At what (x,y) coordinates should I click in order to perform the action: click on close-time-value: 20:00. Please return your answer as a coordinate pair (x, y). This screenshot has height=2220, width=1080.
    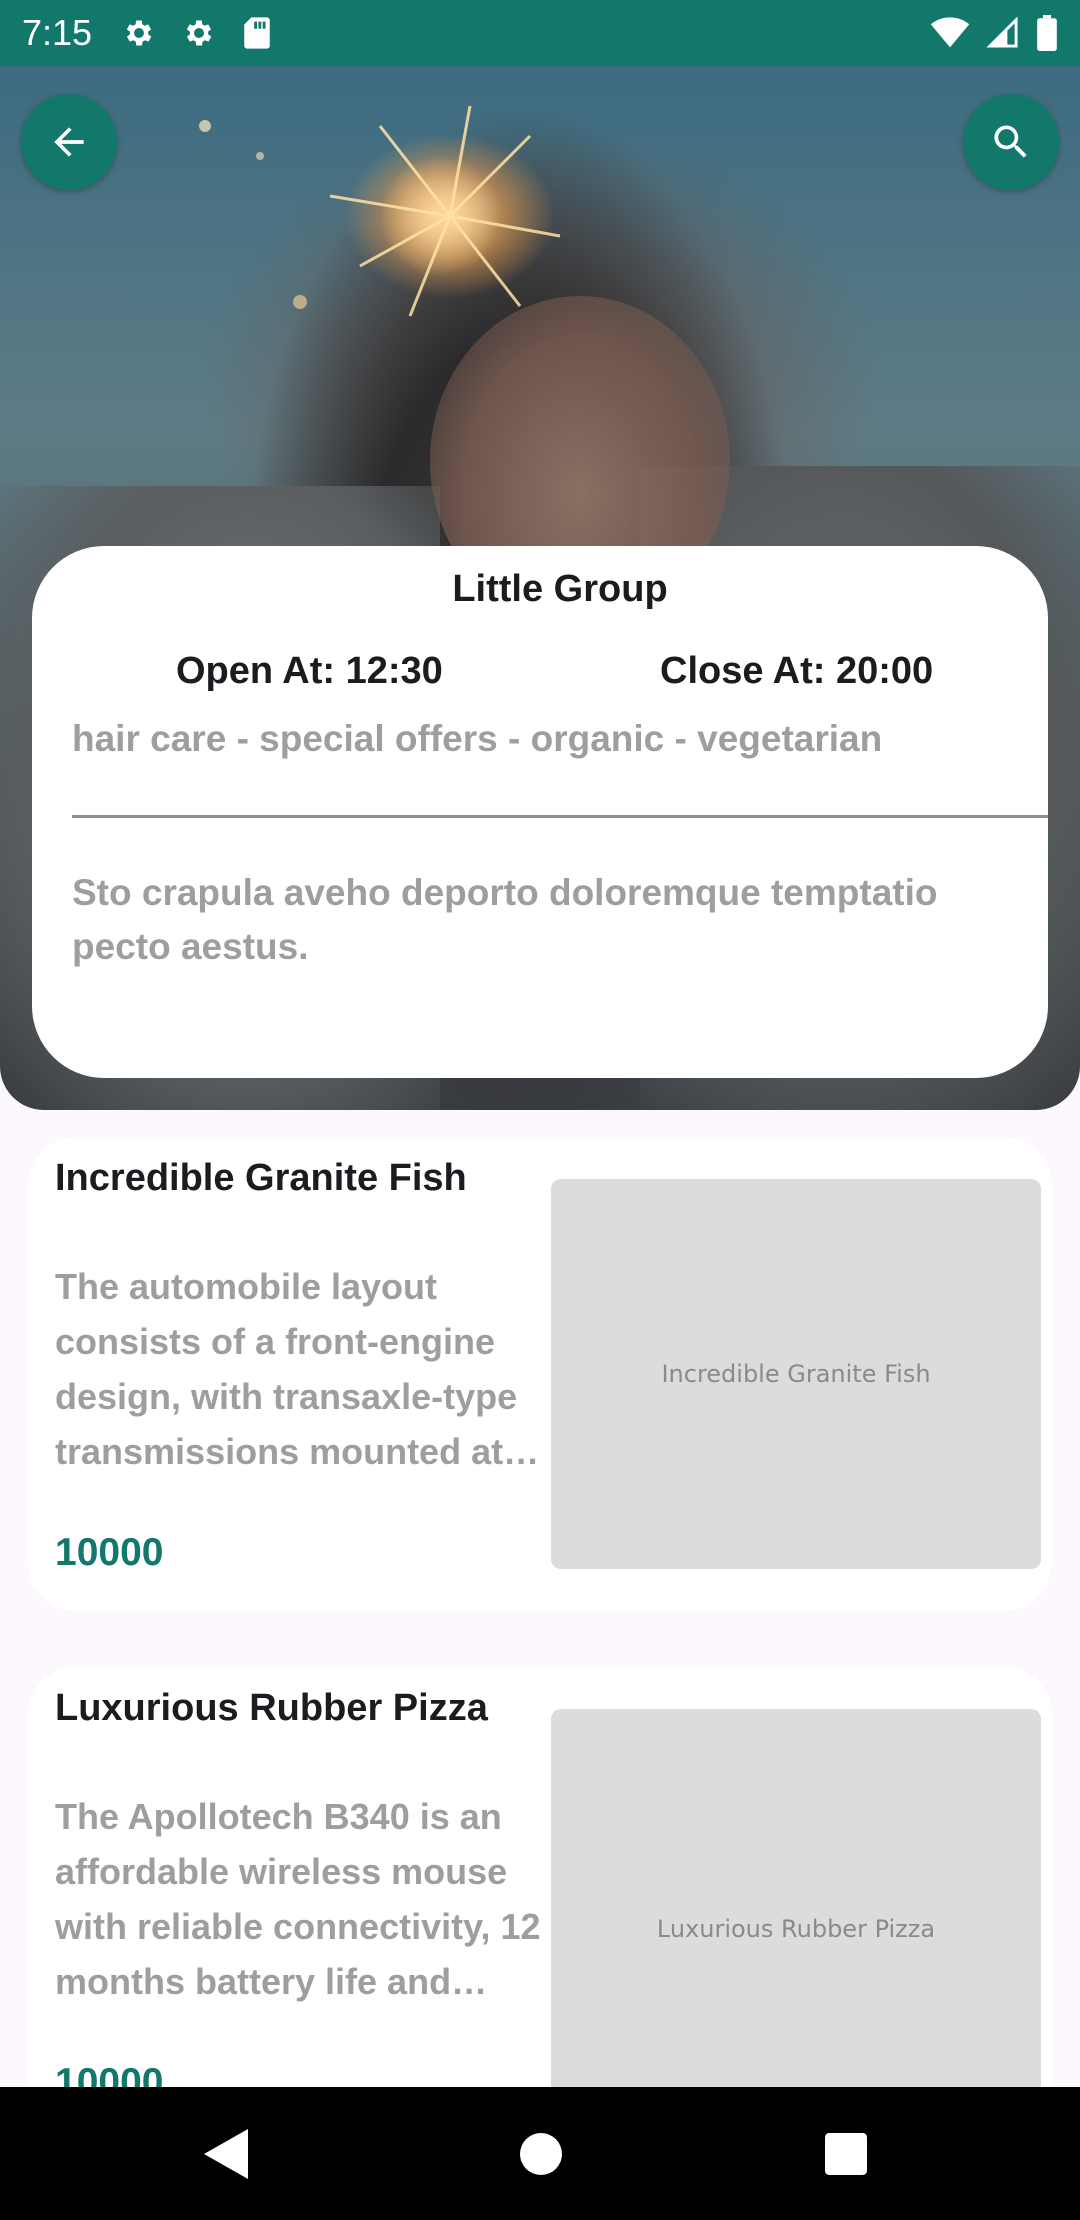
    Looking at the image, I should click on (884, 671).